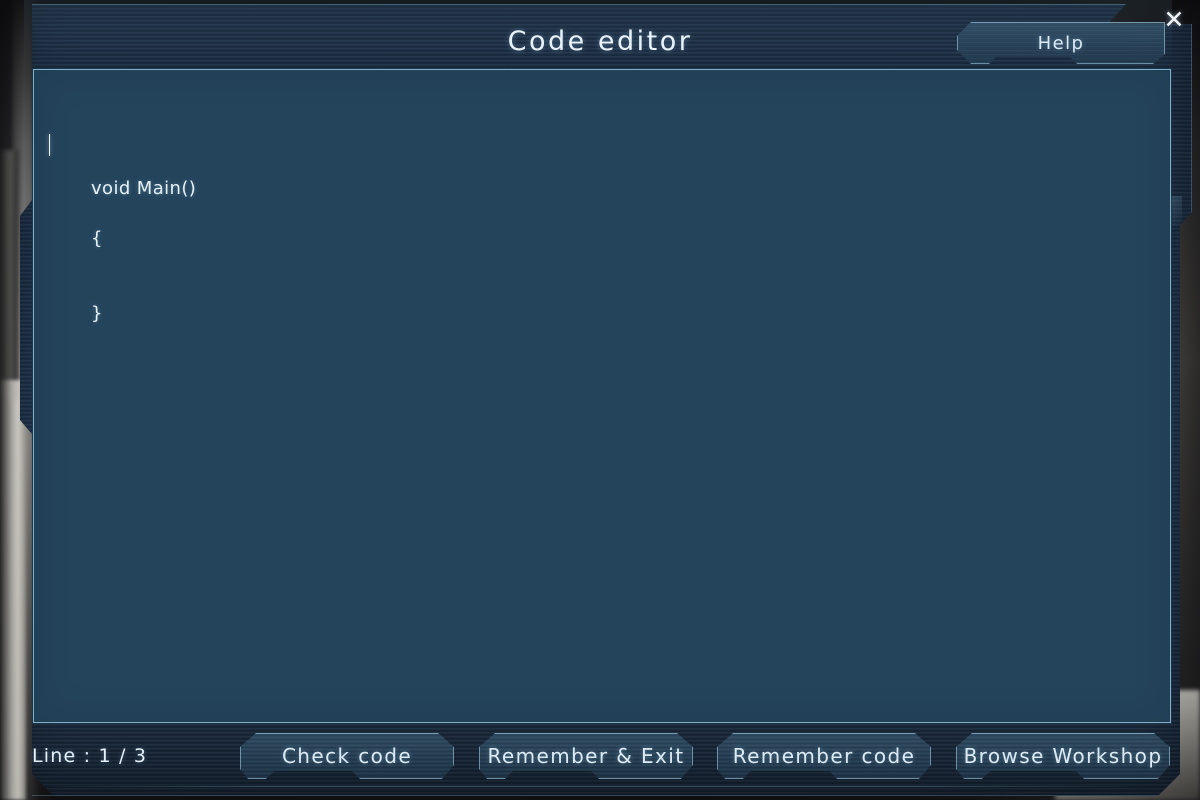 This screenshot has height=800, width=1200. What do you see at coordinates (96, 313) in the screenshot?
I see `code-line-3-text: }` at bounding box center [96, 313].